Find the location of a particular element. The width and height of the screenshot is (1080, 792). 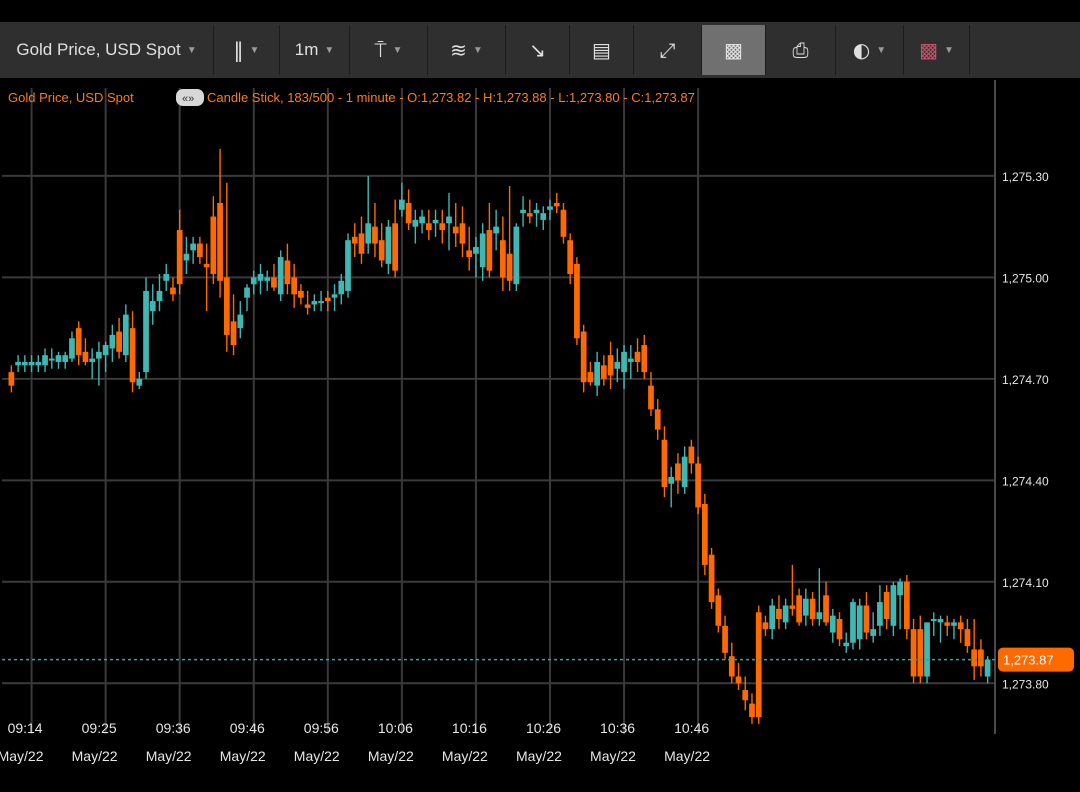

bar-chart-icon: ▩ is located at coordinates (733, 50).